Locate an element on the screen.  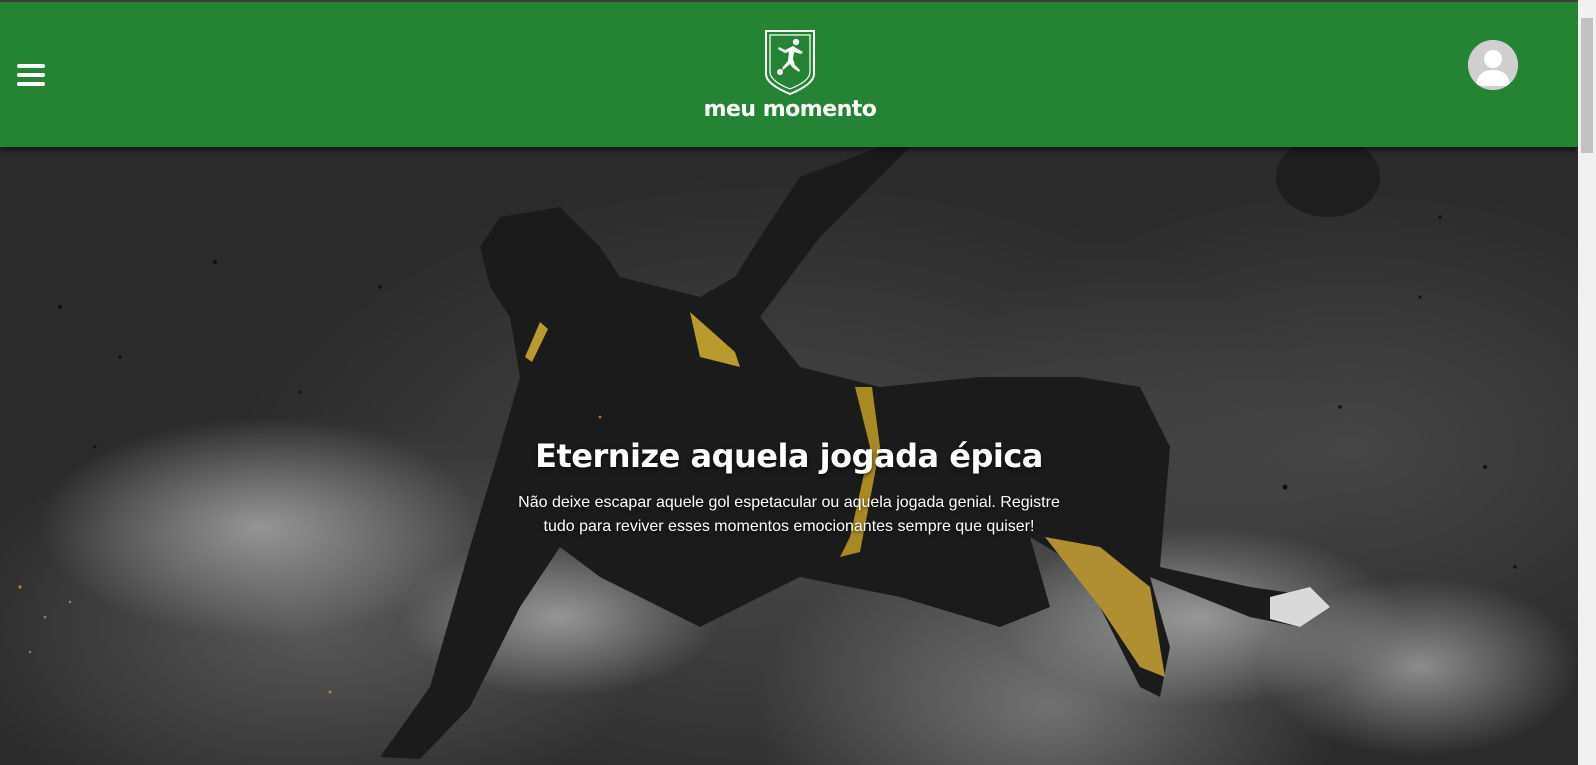
browser-top-edge is located at coordinates (798, 1).